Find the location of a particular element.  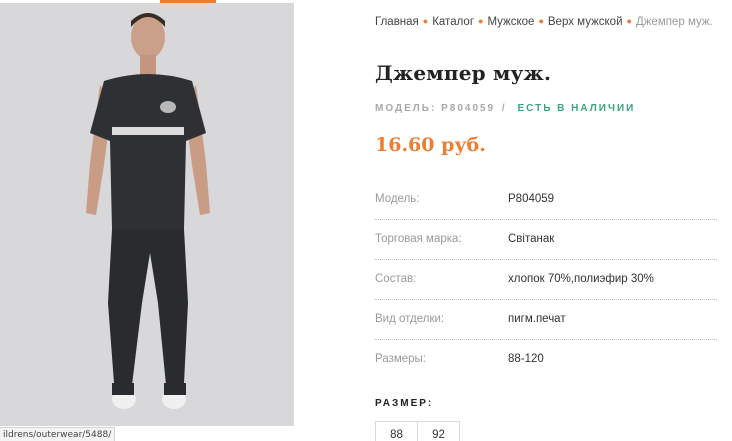

spec-row-finish: Вид отделки: пигм.печат is located at coordinates (546, 320).